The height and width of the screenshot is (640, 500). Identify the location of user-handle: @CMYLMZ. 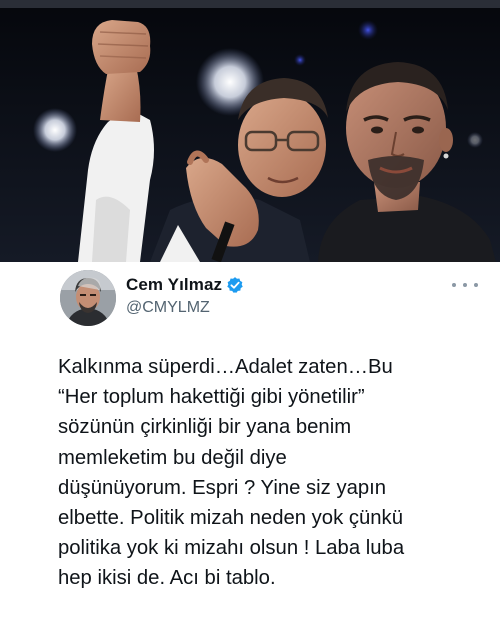
(185, 308).